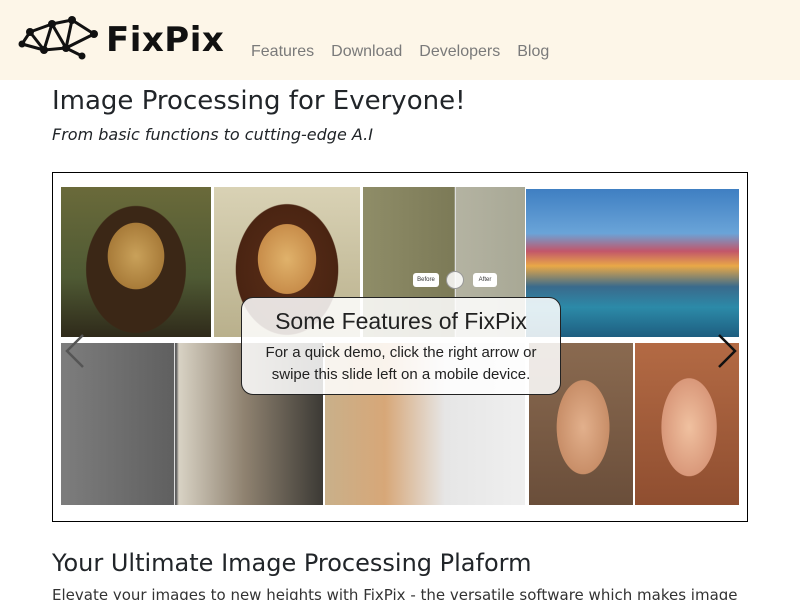 This screenshot has width=800, height=600. Describe the element at coordinates (533, 52) in the screenshot. I see `nav-link-blog: Blog` at that location.